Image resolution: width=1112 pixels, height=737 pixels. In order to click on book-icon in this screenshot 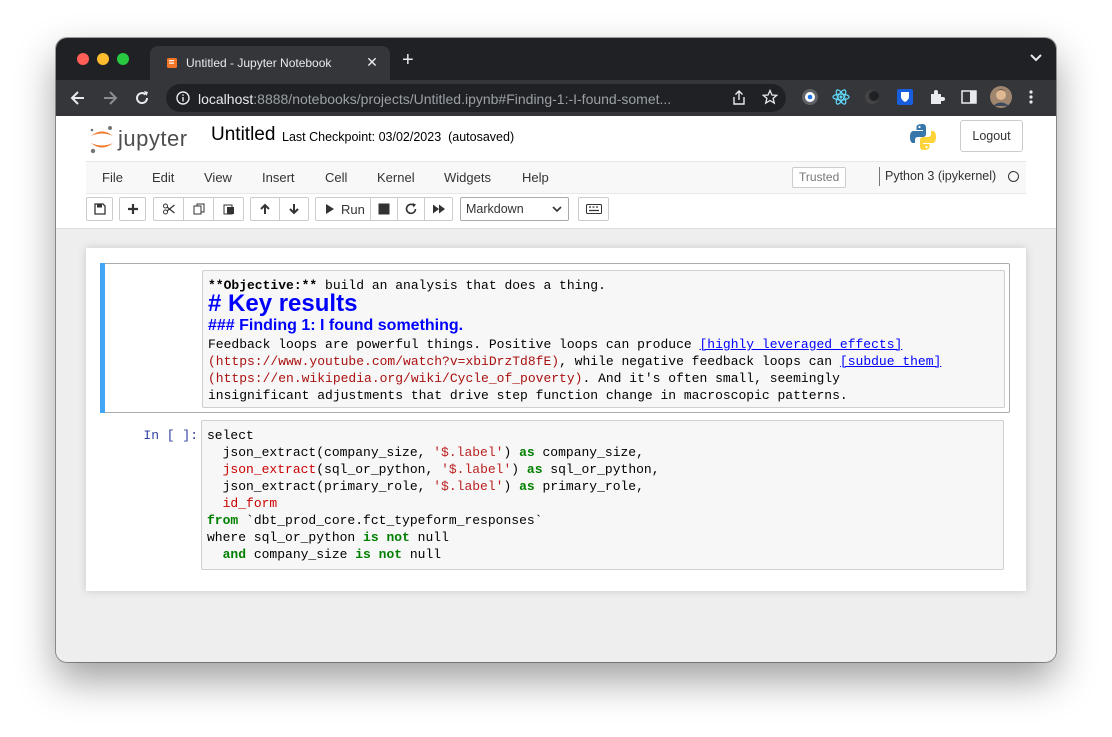, I will do `click(172, 63)`.